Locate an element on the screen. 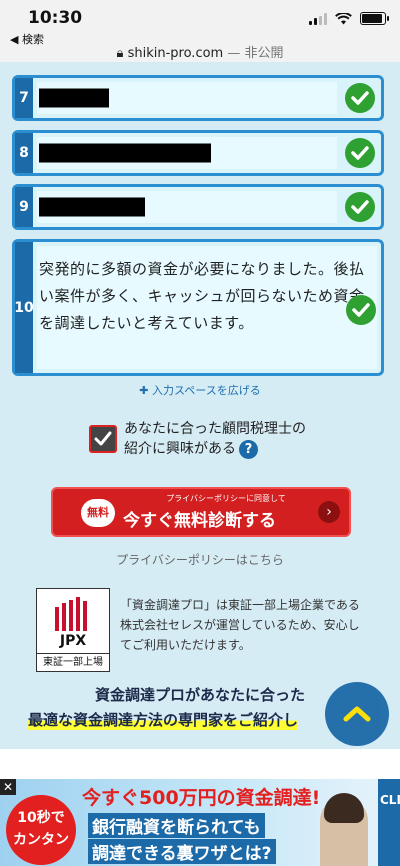 The width and height of the screenshot is (400, 866). expand-input-link: ✚ 入力スペースを広げる is located at coordinates (200, 390).